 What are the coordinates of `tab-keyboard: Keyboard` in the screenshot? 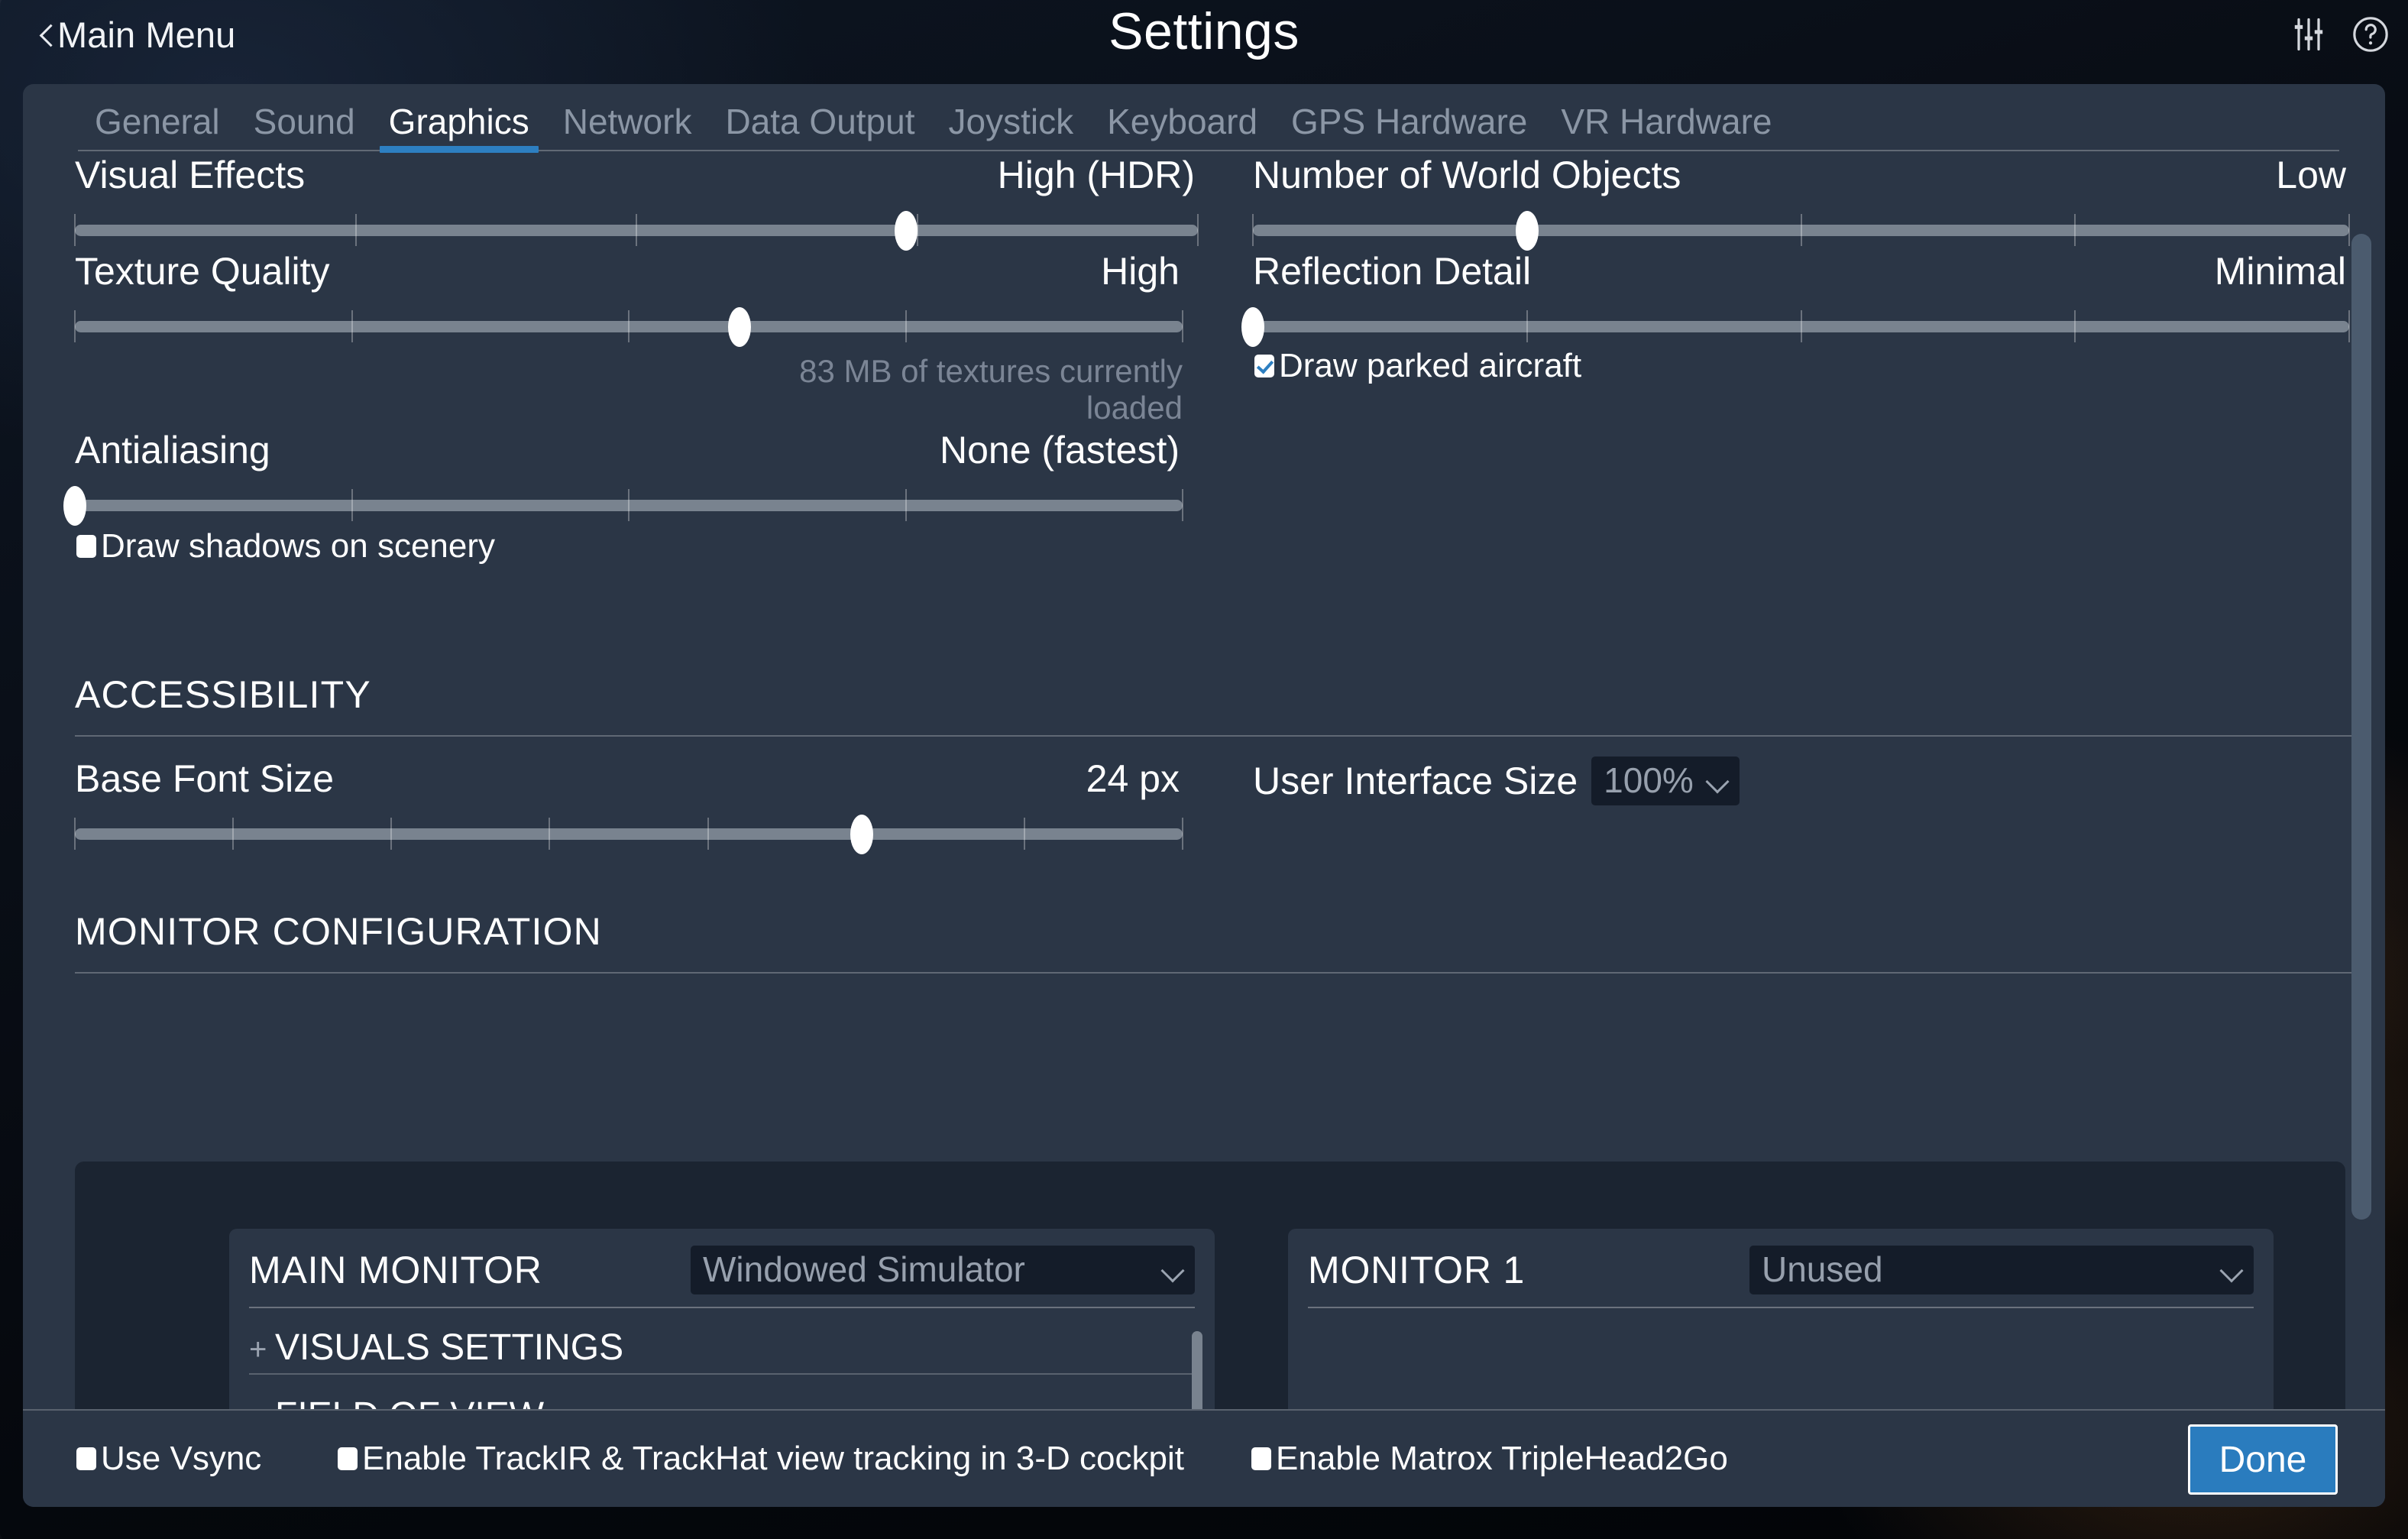 It's located at (1182, 126).